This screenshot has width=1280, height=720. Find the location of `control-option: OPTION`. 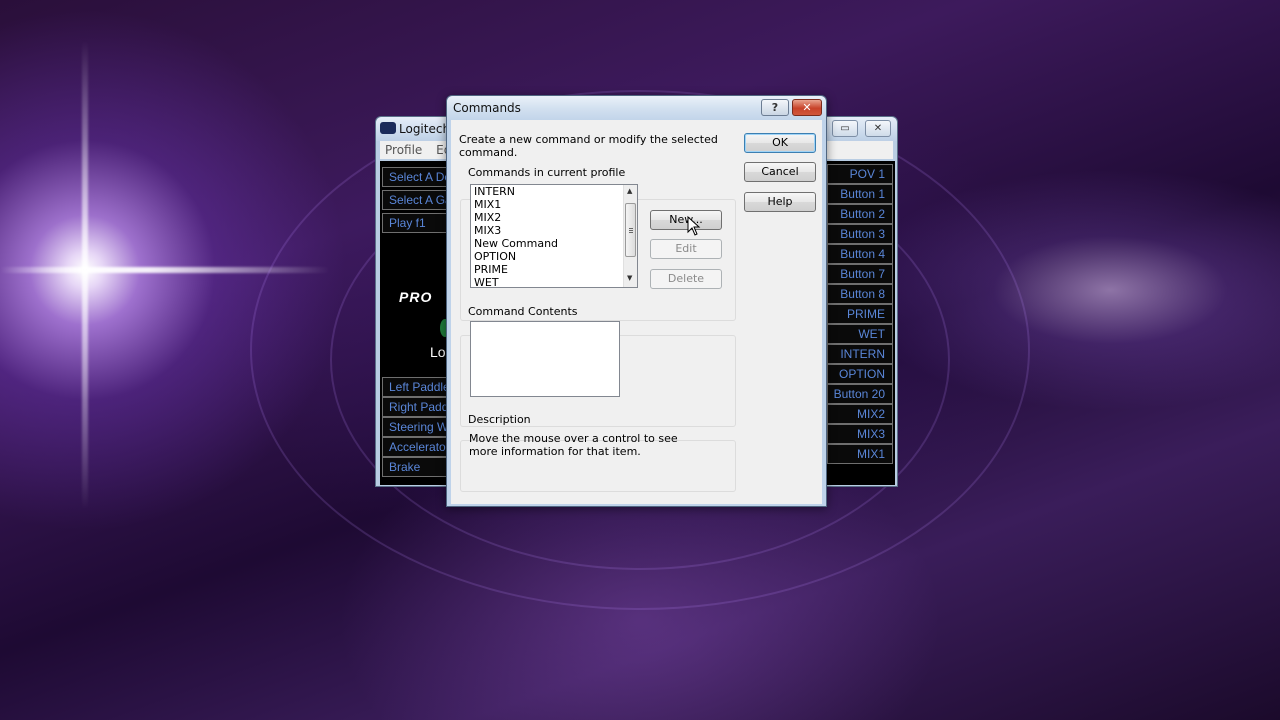

control-option: OPTION is located at coordinates (860, 374).